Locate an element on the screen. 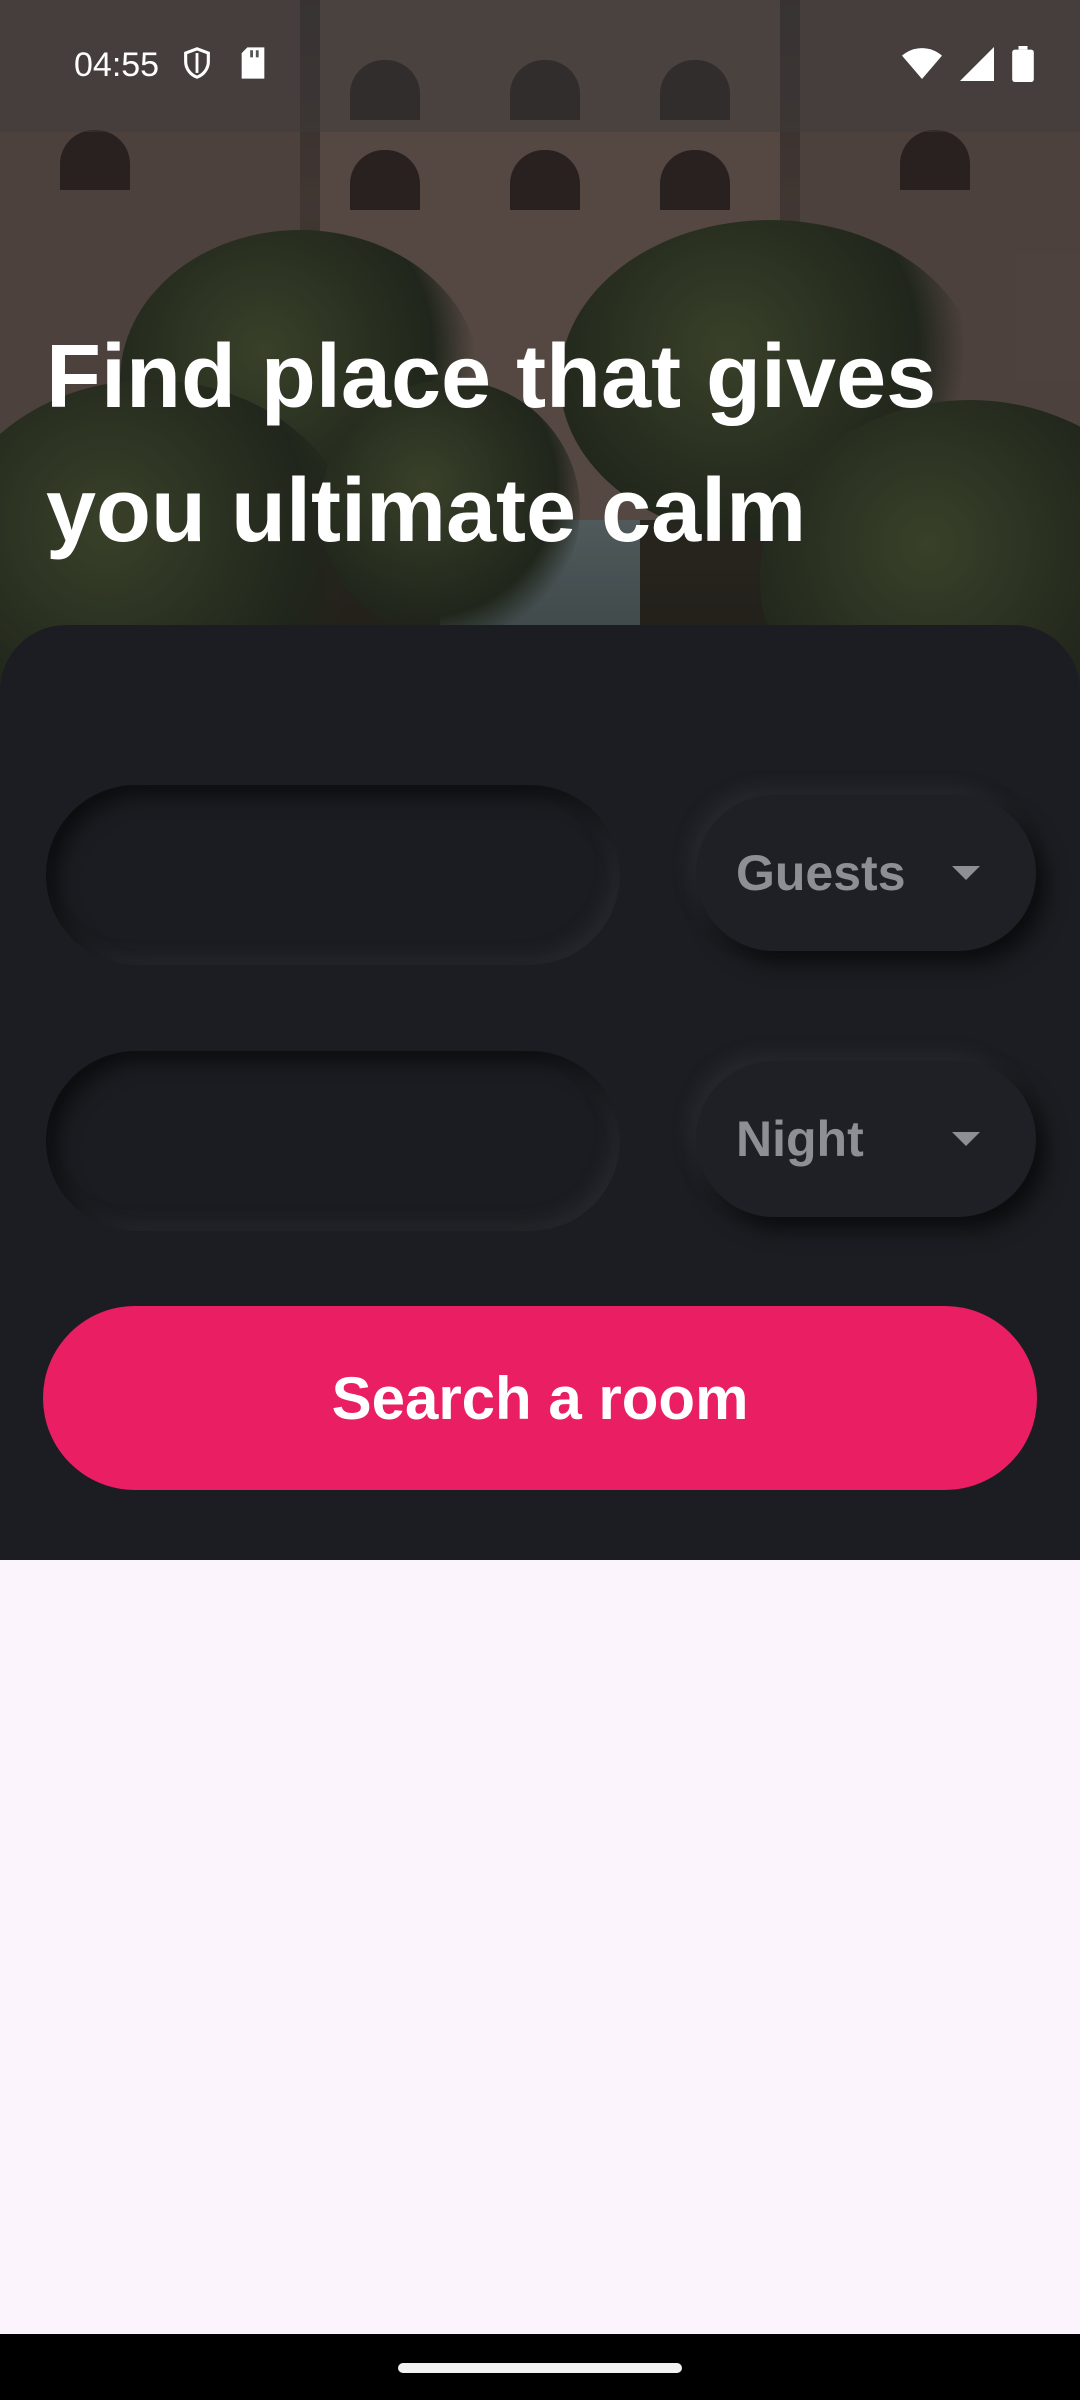 This screenshot has height=2400, width=1080. status-time: 04:55 is located at coordinates (117, 65).